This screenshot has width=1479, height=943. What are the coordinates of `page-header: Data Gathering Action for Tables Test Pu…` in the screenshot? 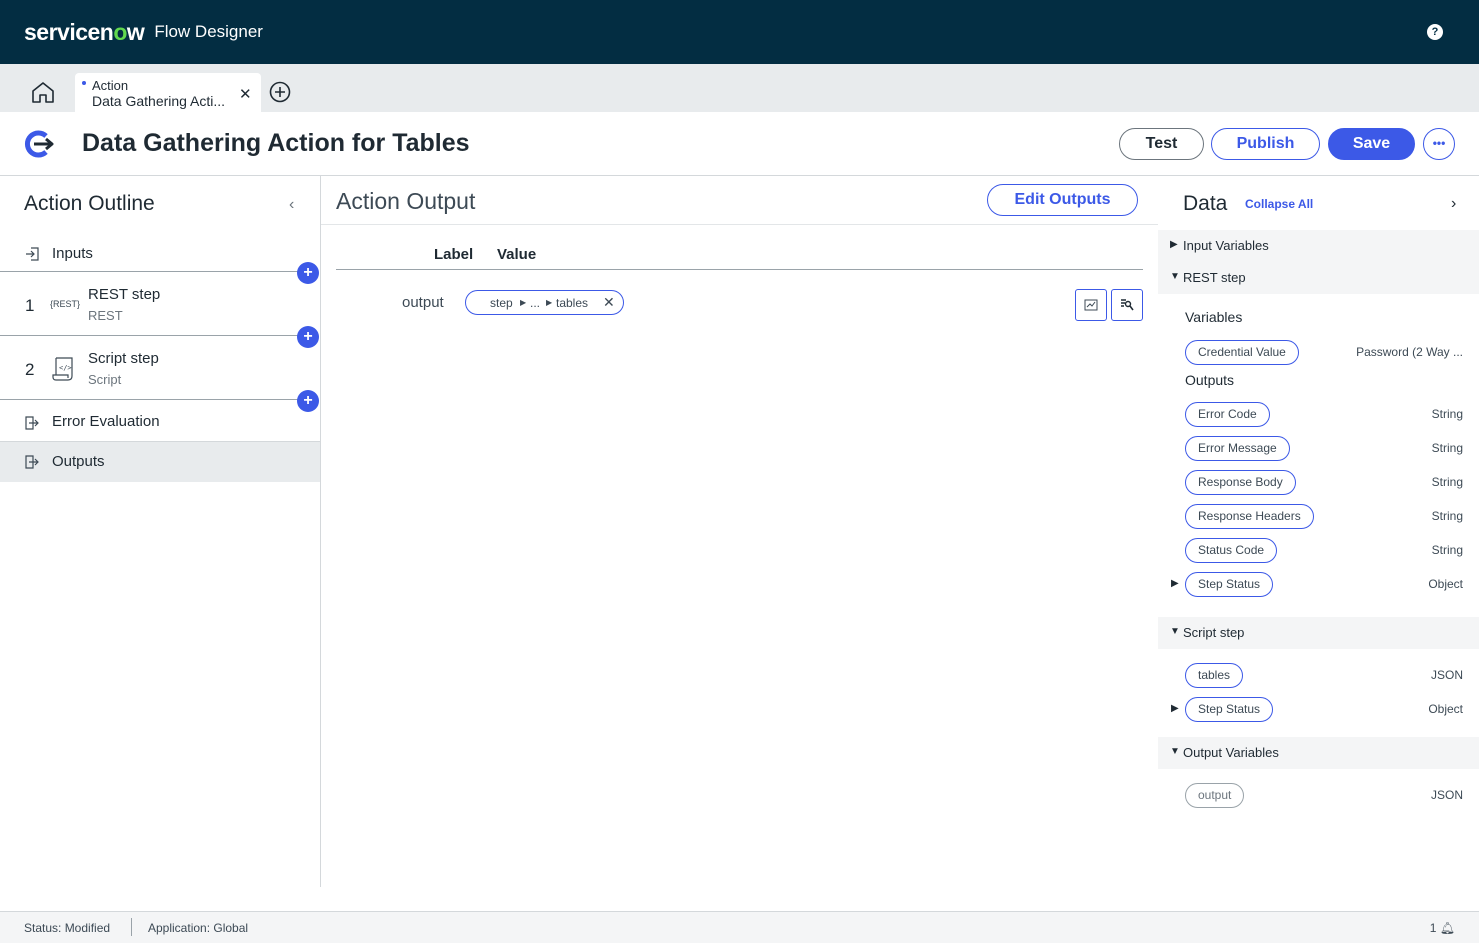 It's located at (739, 144).